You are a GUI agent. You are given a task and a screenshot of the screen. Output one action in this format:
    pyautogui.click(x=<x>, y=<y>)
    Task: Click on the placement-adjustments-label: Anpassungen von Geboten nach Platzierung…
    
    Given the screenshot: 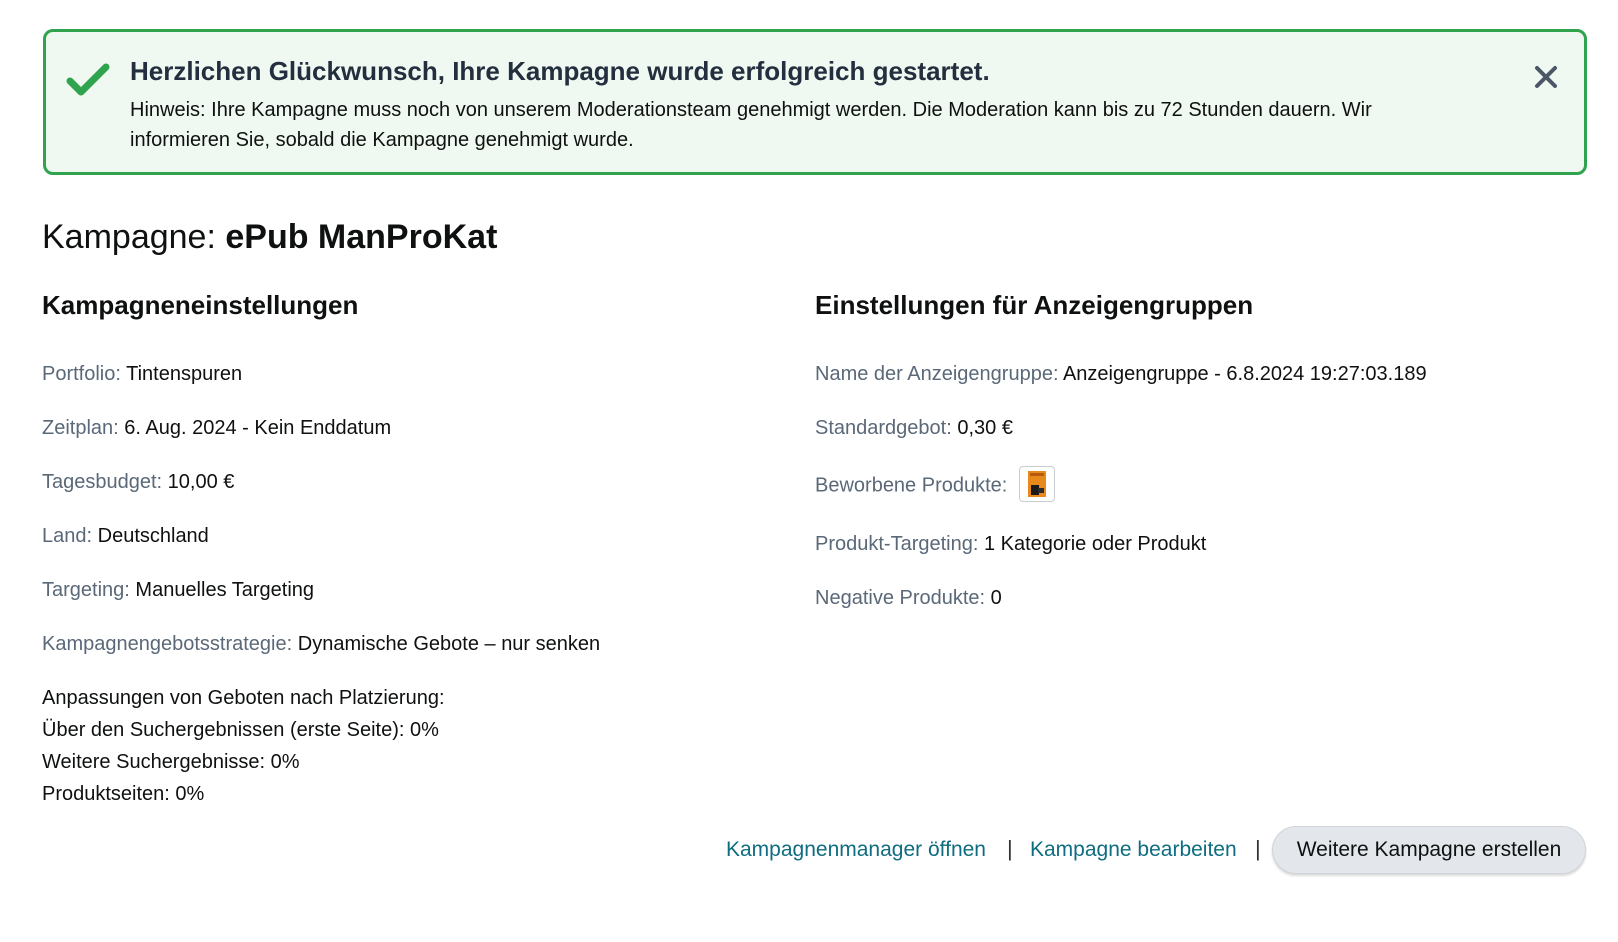 What is the action you would take?
    pyautogui.click(x=243, y=698)
    